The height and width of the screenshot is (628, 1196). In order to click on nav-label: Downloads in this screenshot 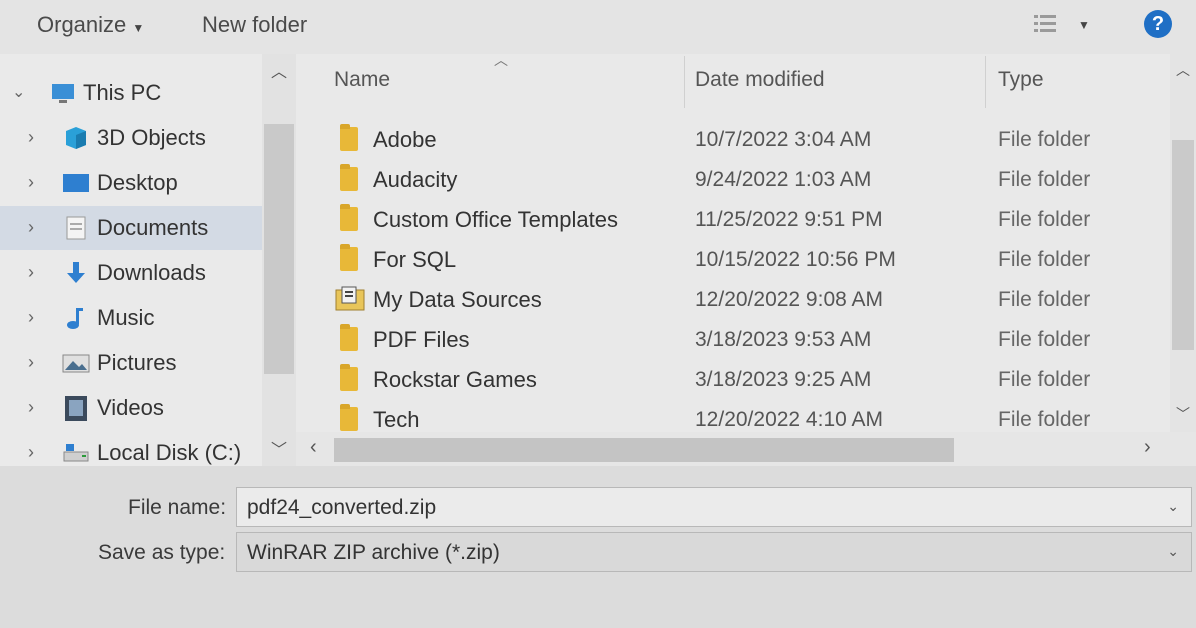, I will do `click(151, 272)`.